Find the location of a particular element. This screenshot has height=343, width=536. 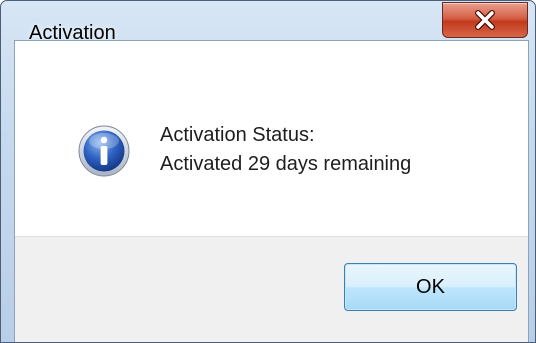

activation-status-label: Activation Status: is located at coordinates (237, 135).